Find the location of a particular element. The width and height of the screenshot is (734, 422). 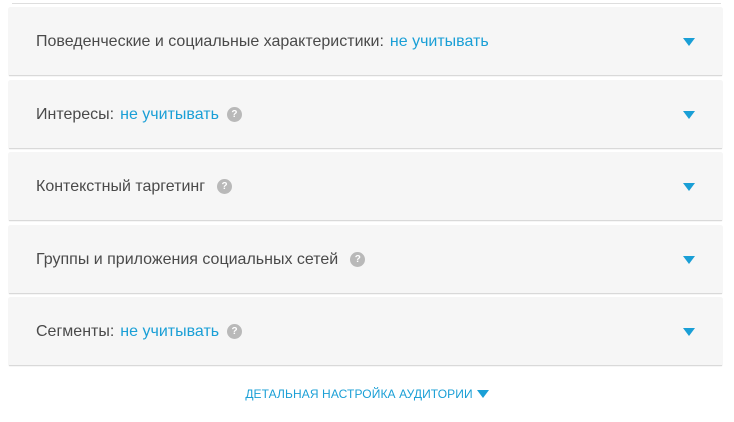

caret-down-icon is located at coordinates (482, 394).